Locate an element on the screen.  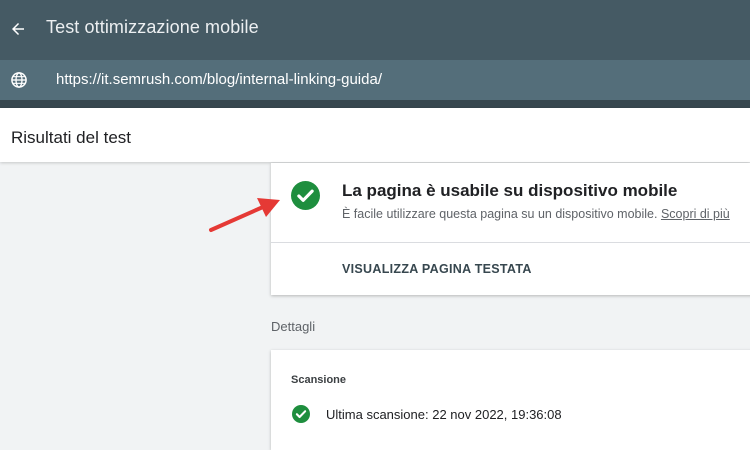
view-tested-page-button: VISUALIZZA PAGINA TESTATA is located at coordinates (437, 269).